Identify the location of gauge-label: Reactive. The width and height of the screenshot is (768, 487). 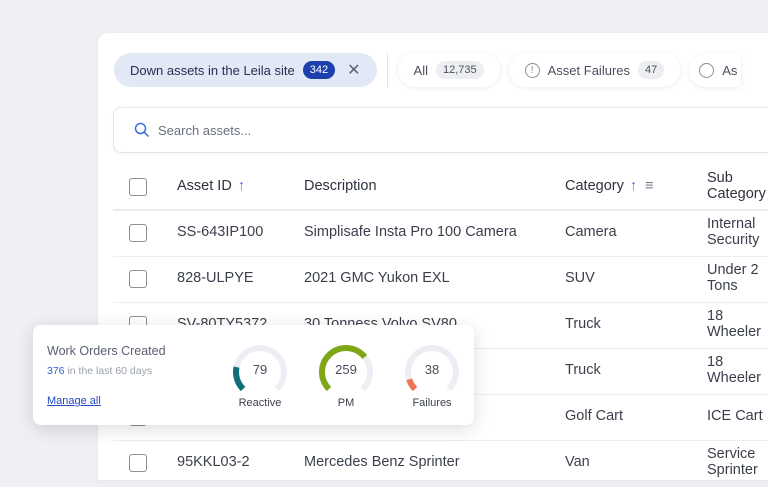
(260, 403).